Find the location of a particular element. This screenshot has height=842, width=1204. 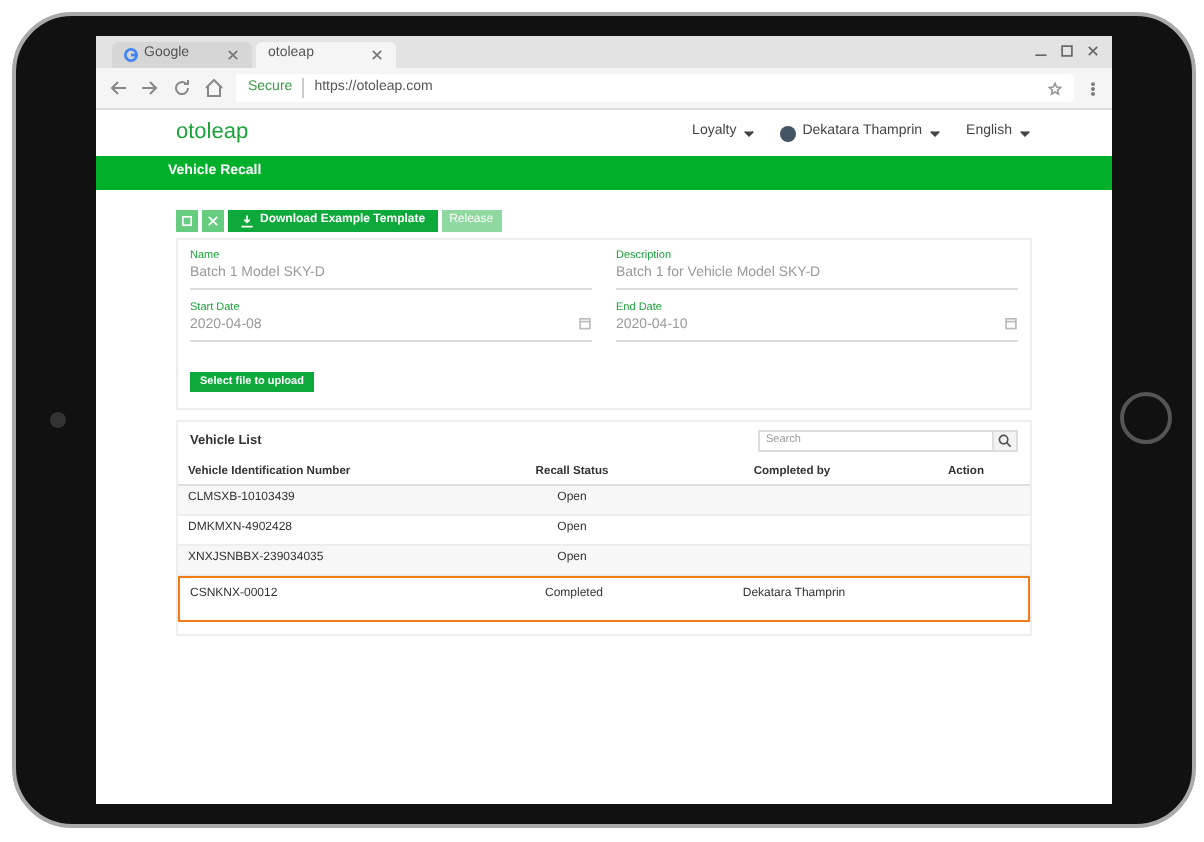

save-button is located at coordinates (187, 221).